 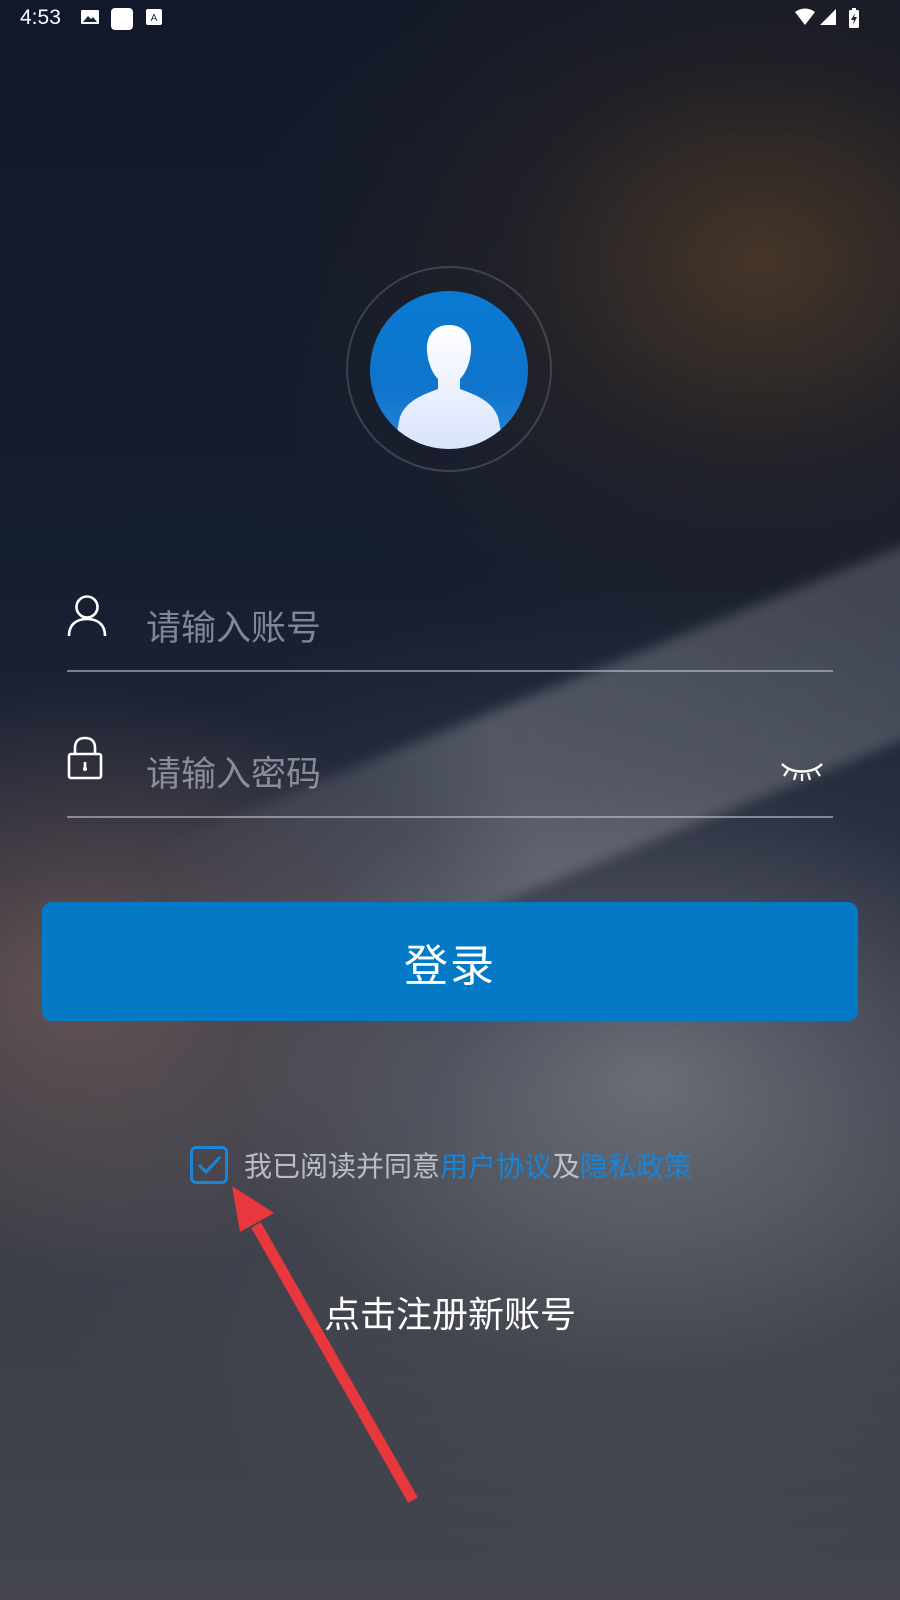 What do you see at coordinates (325, 1344) in the screenshot?
I see `annotation-arrow-icon` at bounding box center [325, 1344].